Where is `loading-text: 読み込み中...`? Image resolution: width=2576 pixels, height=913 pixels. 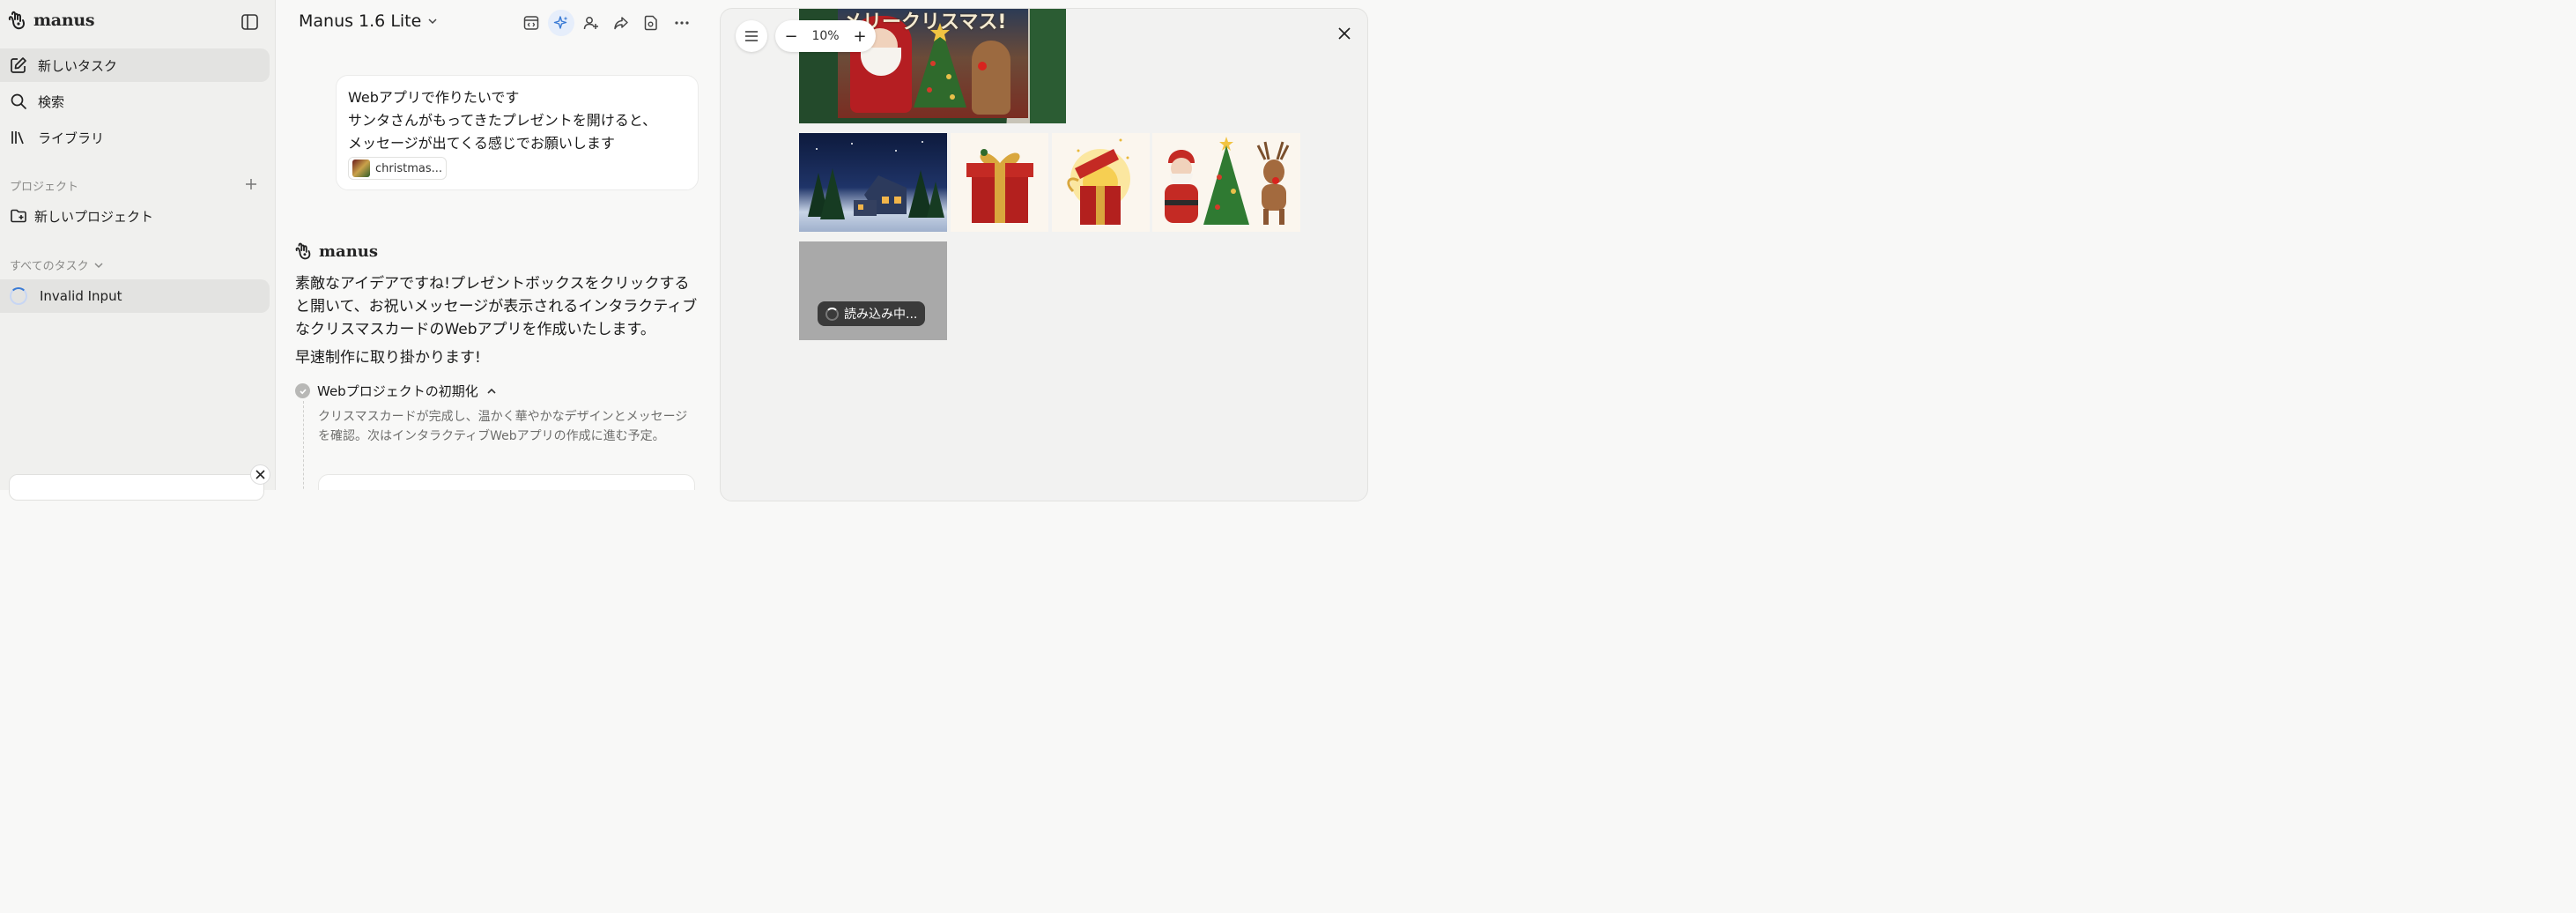 loading-text: 読み込み中... is located at coordinates (881, 315).